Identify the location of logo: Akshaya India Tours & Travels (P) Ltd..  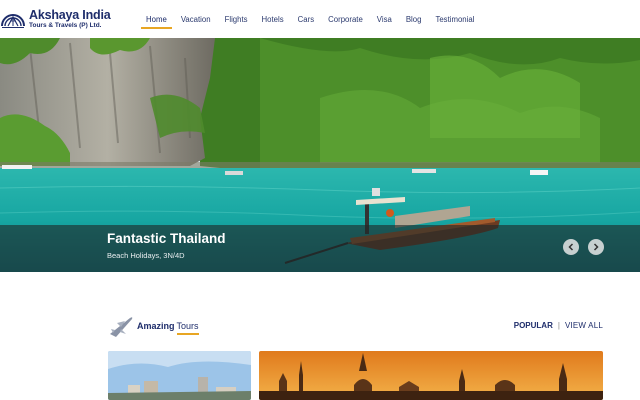
(55, 19).